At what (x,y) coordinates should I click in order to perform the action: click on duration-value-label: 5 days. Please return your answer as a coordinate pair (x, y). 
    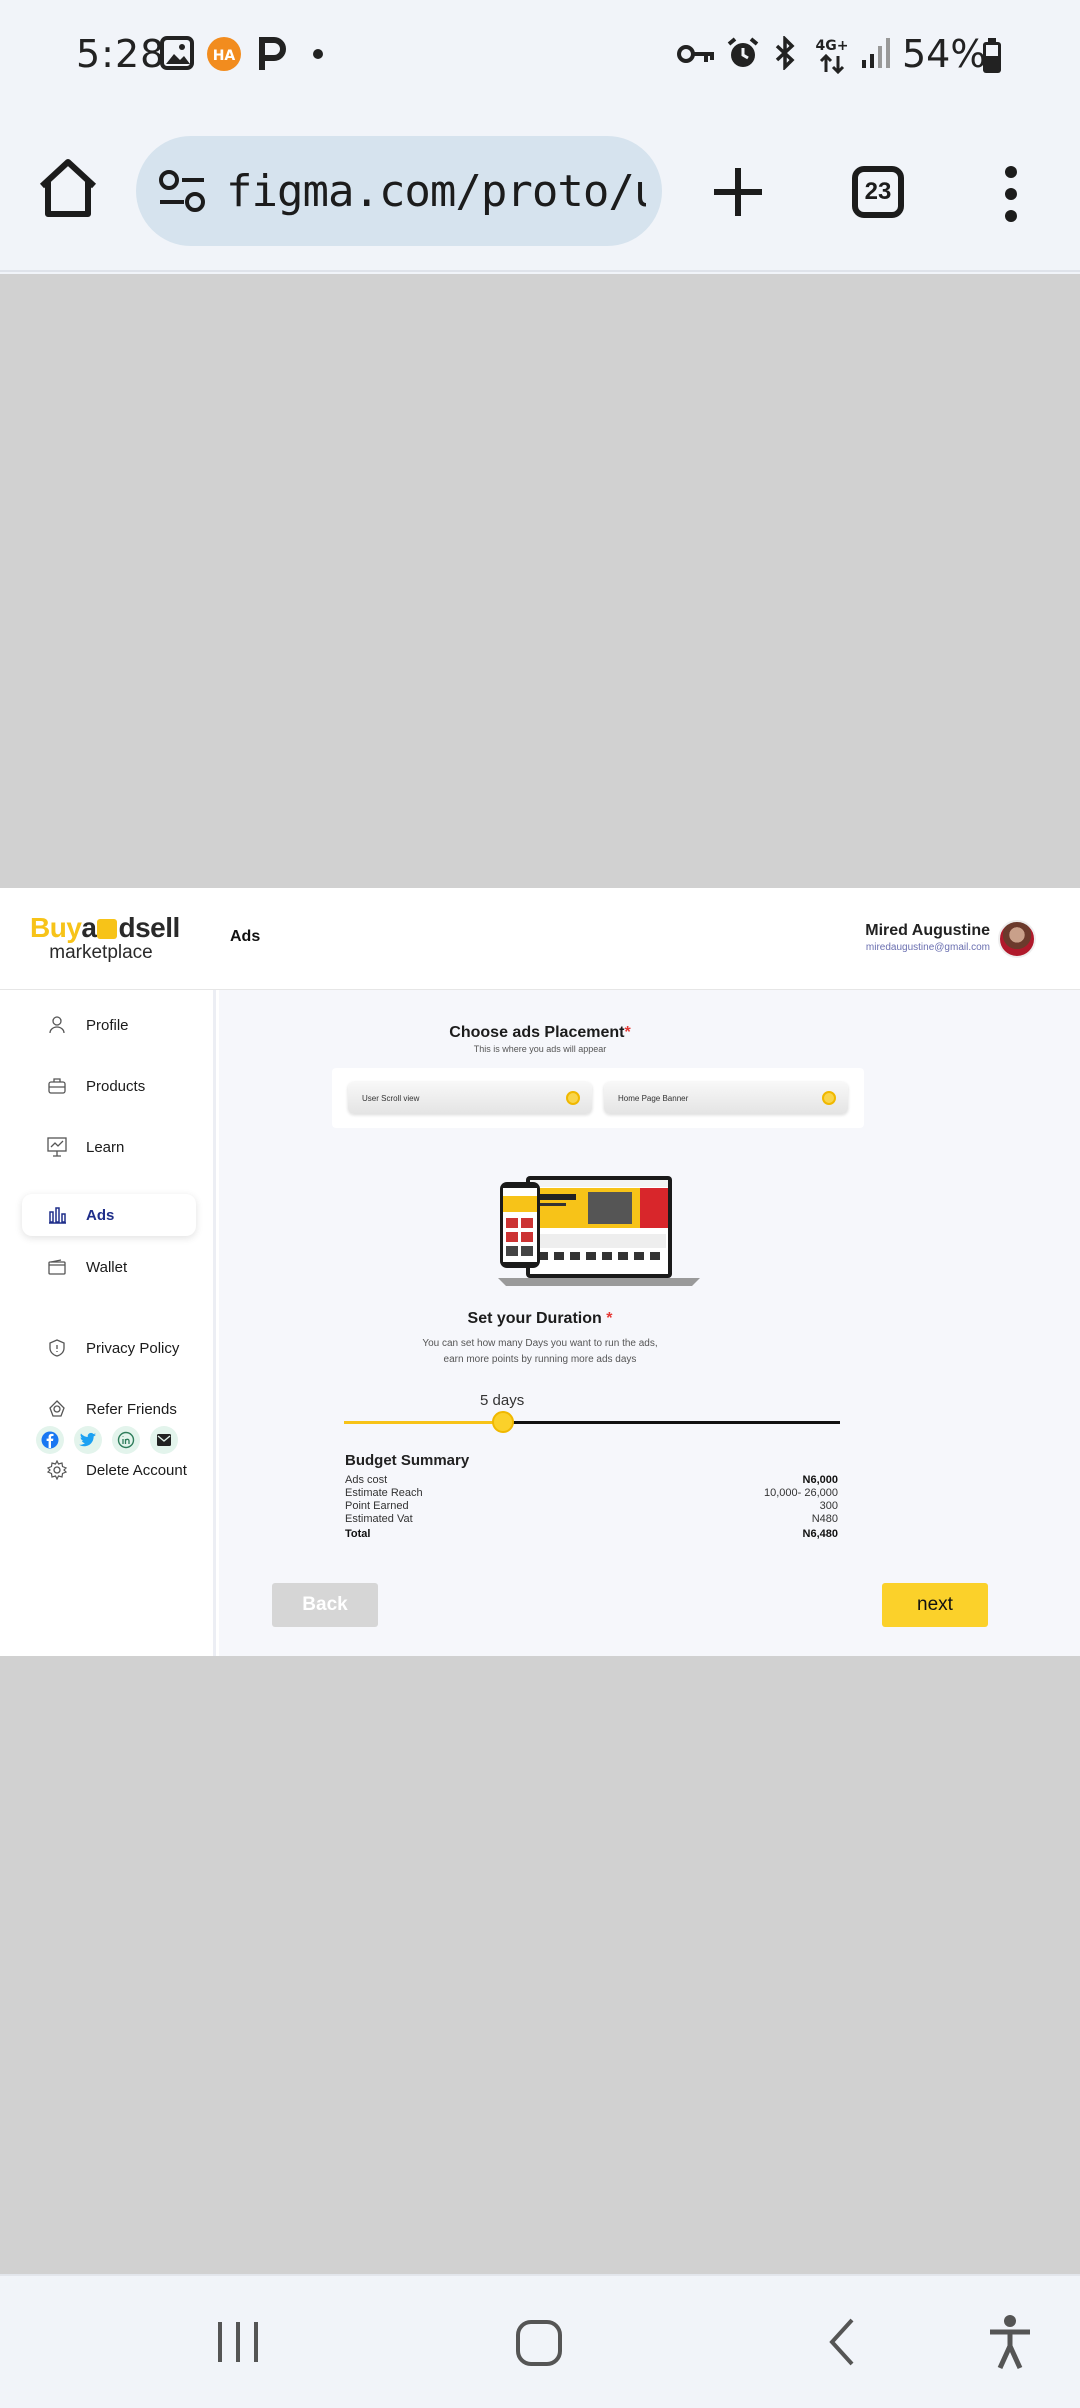
    Looking at the image, I should click on (502, 1400).